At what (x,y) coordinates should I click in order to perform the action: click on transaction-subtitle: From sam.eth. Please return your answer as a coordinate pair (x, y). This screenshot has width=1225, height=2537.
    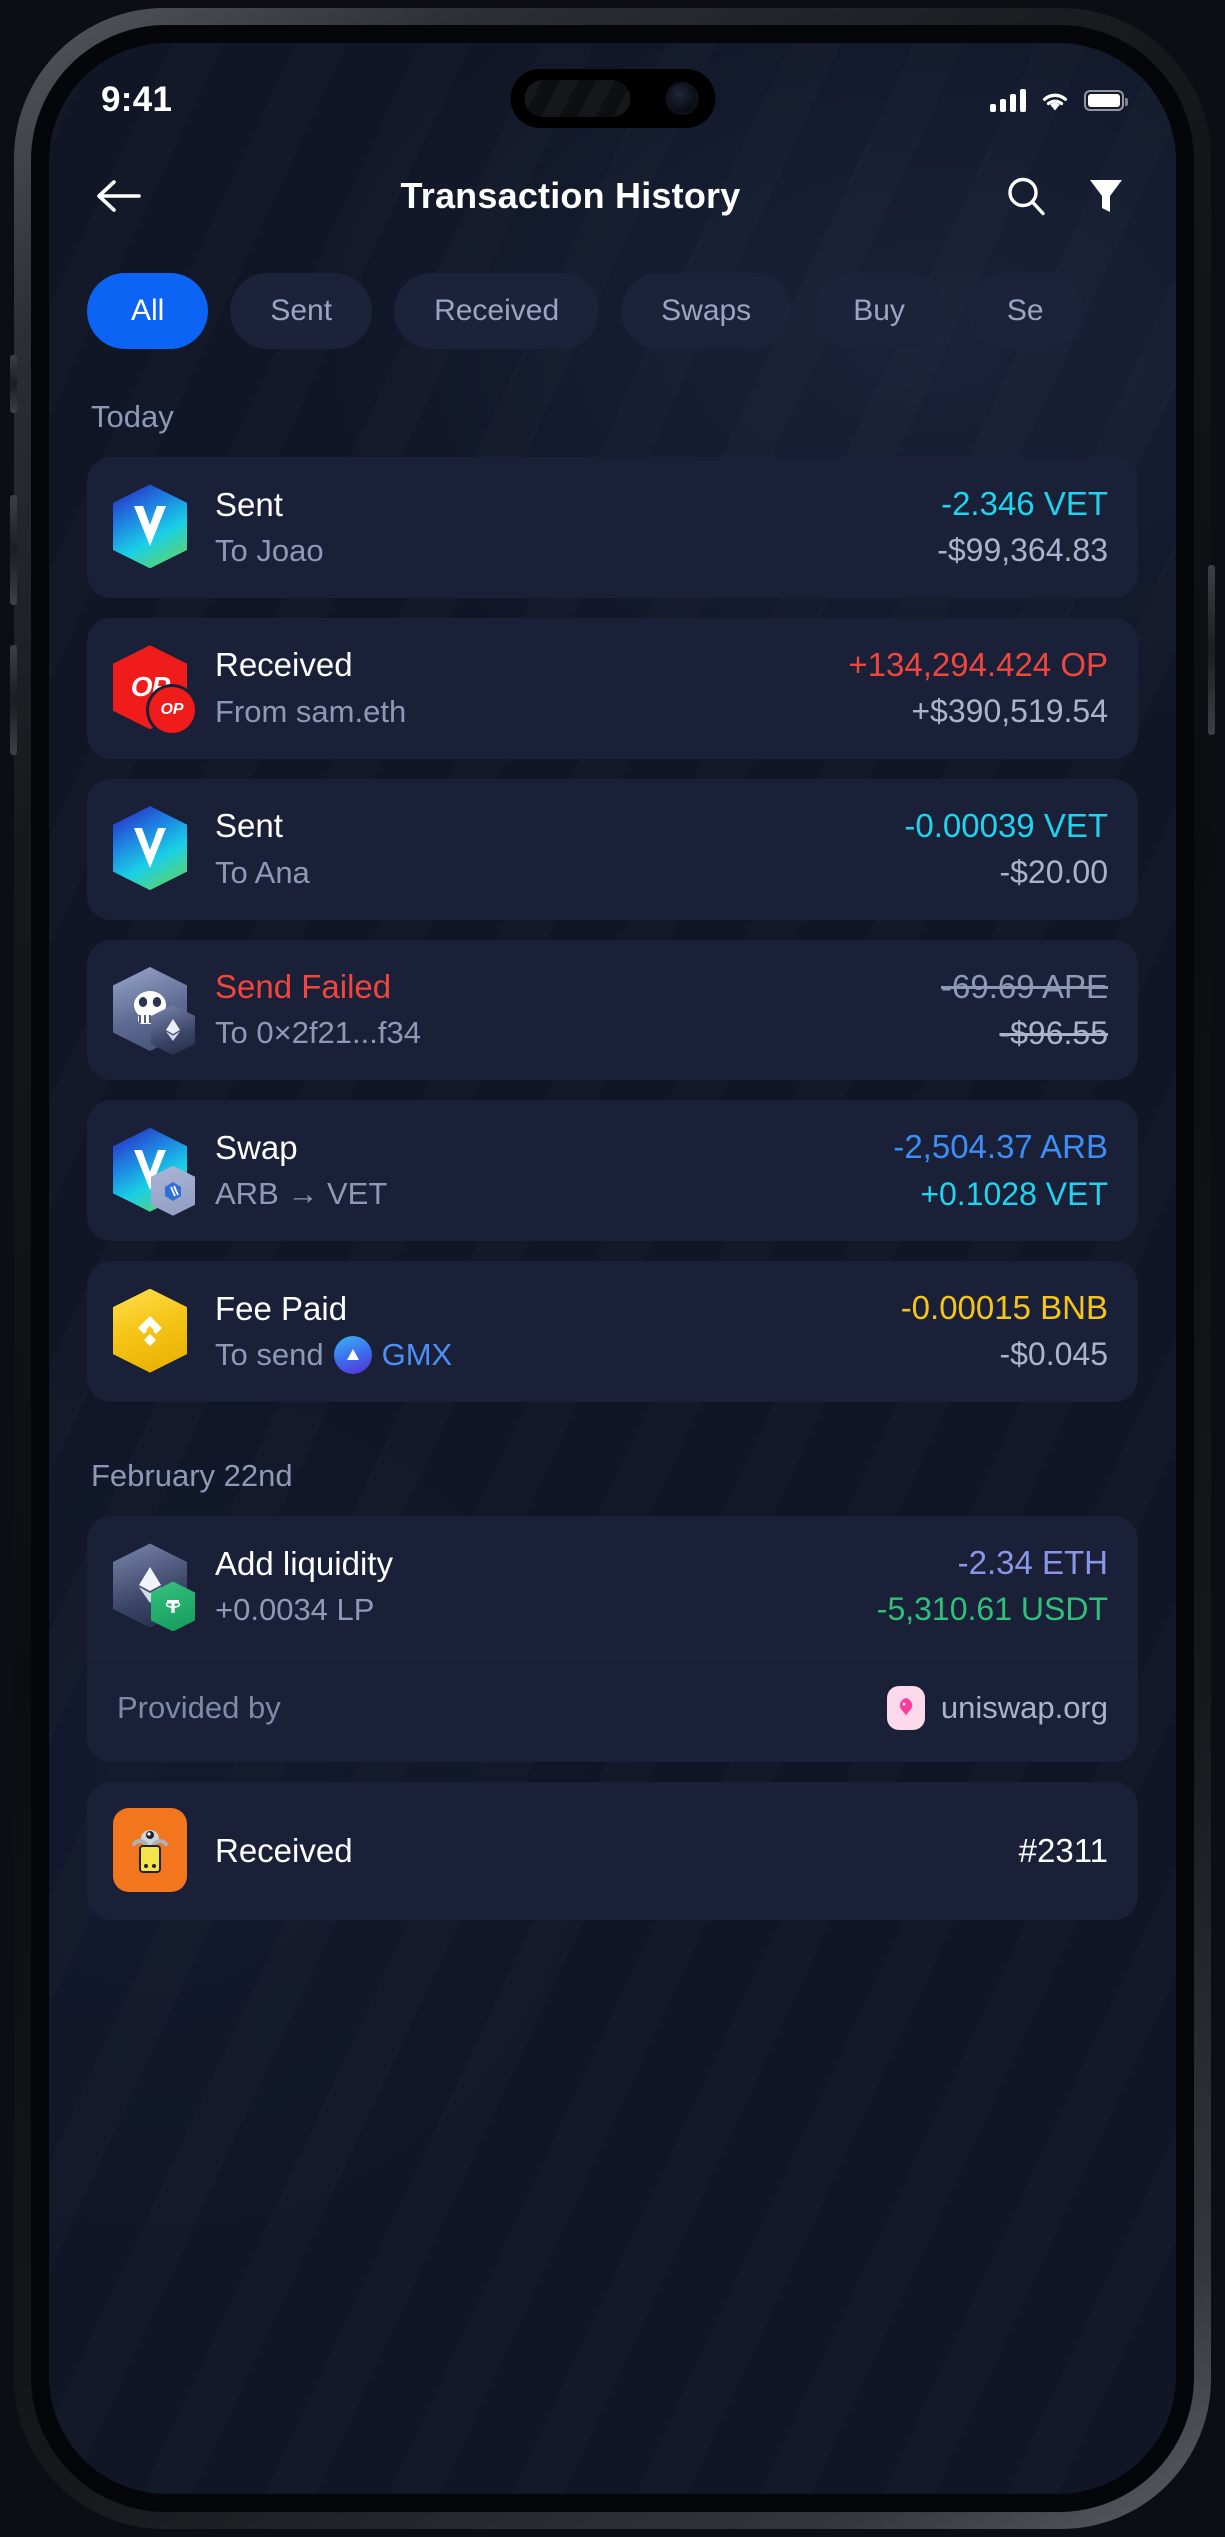
    Looking at the image, I should click on (311, 711).